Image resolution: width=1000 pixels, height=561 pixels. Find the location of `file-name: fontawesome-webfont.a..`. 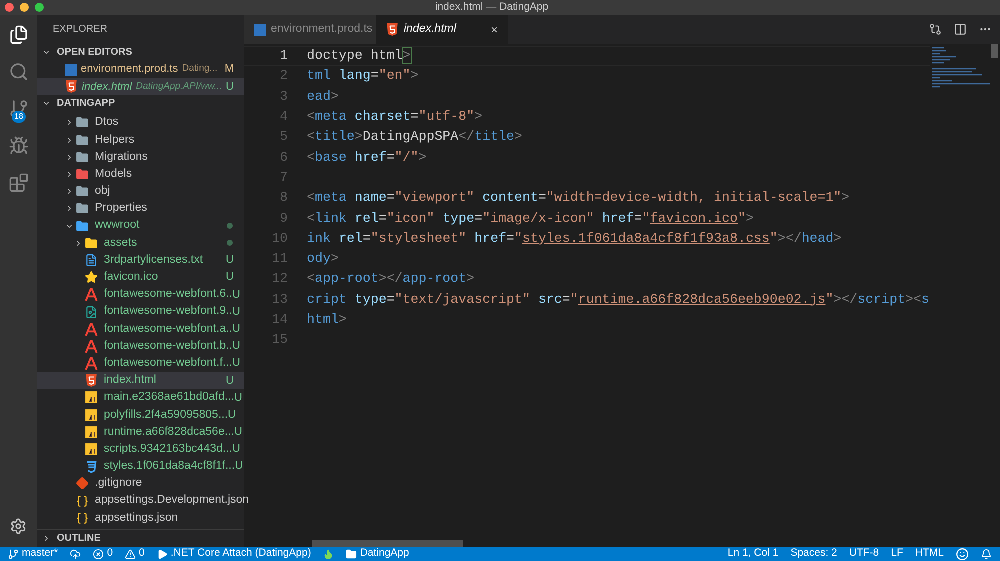

file-name: fontawesome-webfont.a.. is located at coordinates (168, 329).